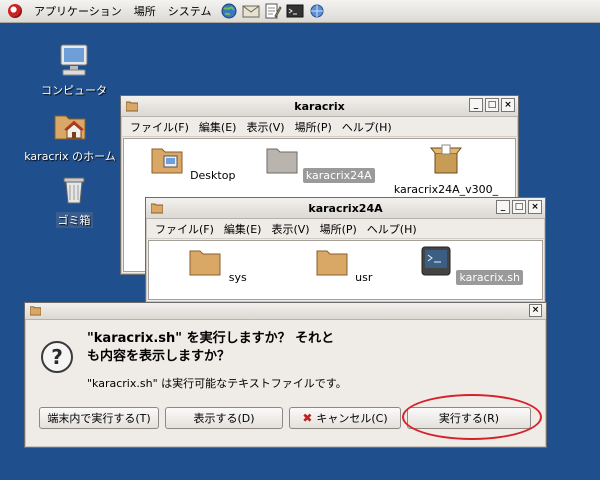 This screenshot has width=600, height=480. I want to click on web-browser-icon, so click(229, 11).